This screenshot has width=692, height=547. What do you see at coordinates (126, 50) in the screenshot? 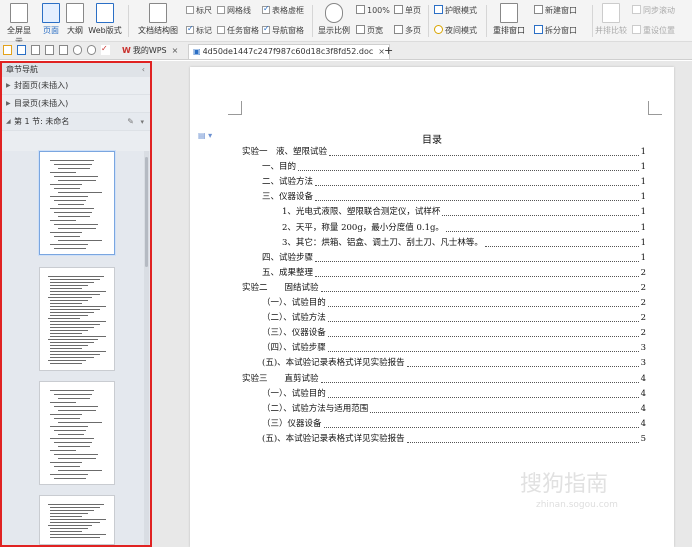
I see `wps-logo-icon: W` at bounding box center [126, 50].